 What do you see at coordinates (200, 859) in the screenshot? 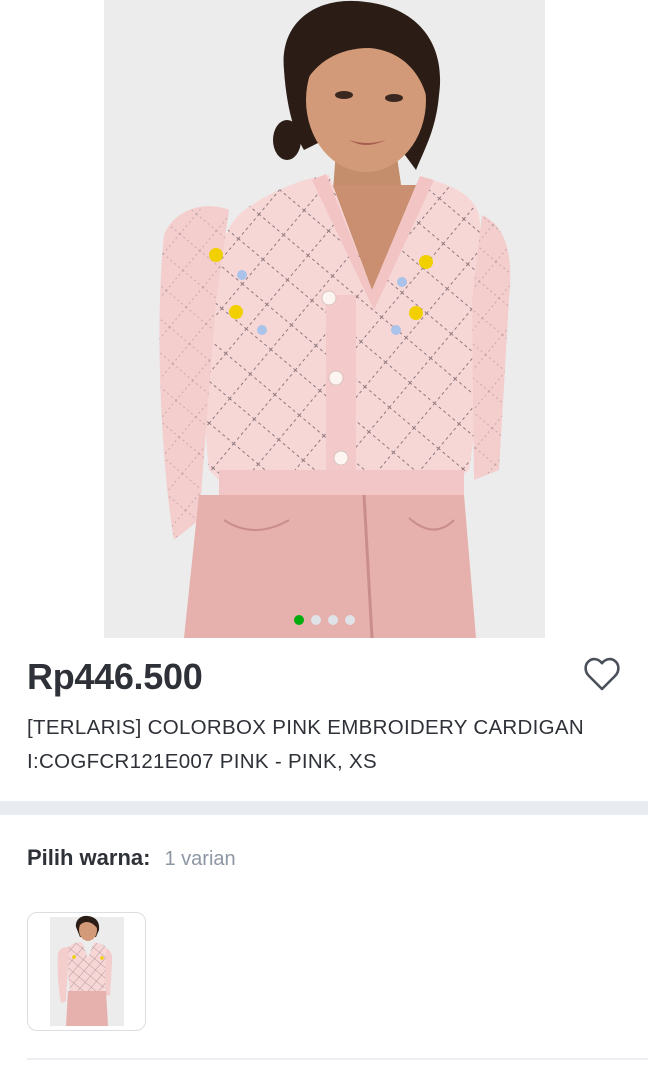
I see `variant-count: 1 varian` at bounding box center [200, 859].